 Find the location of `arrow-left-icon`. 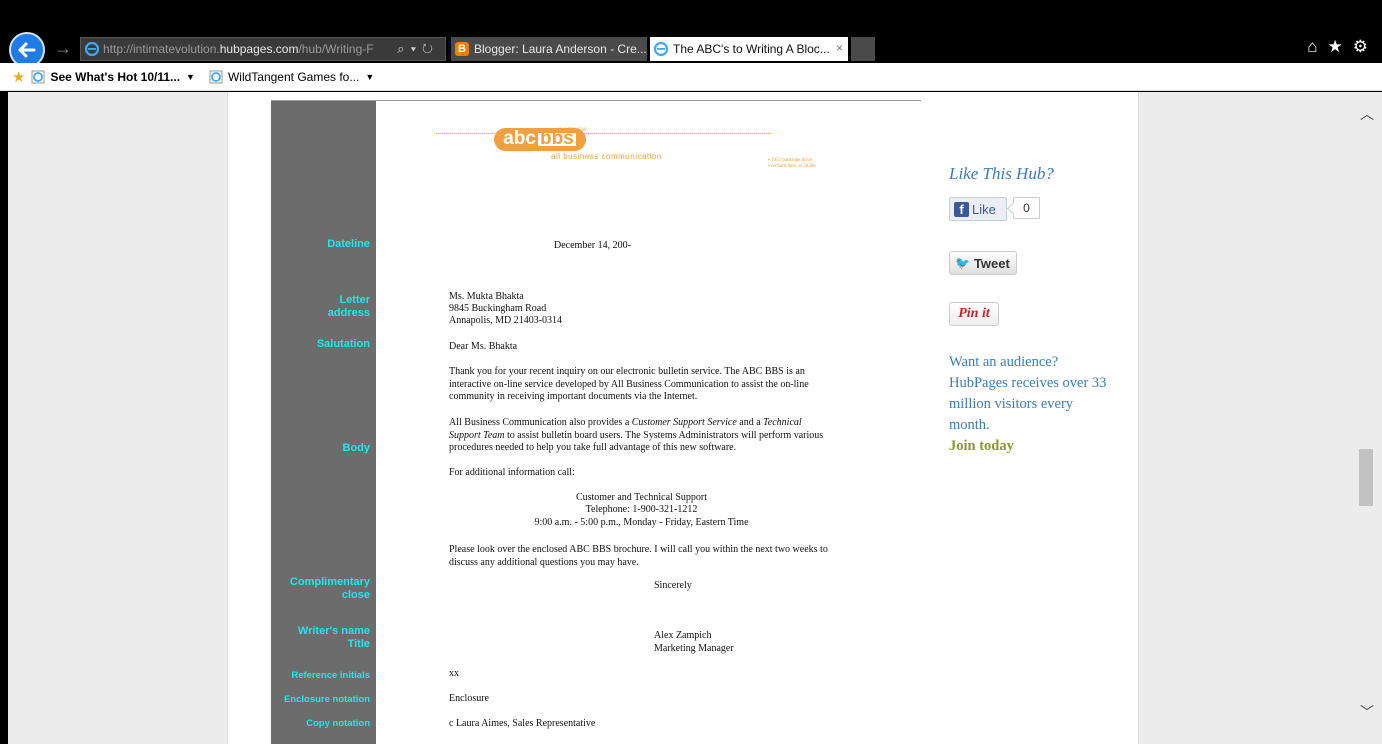

arrow-left-icon is located at coordinates (27, 50).